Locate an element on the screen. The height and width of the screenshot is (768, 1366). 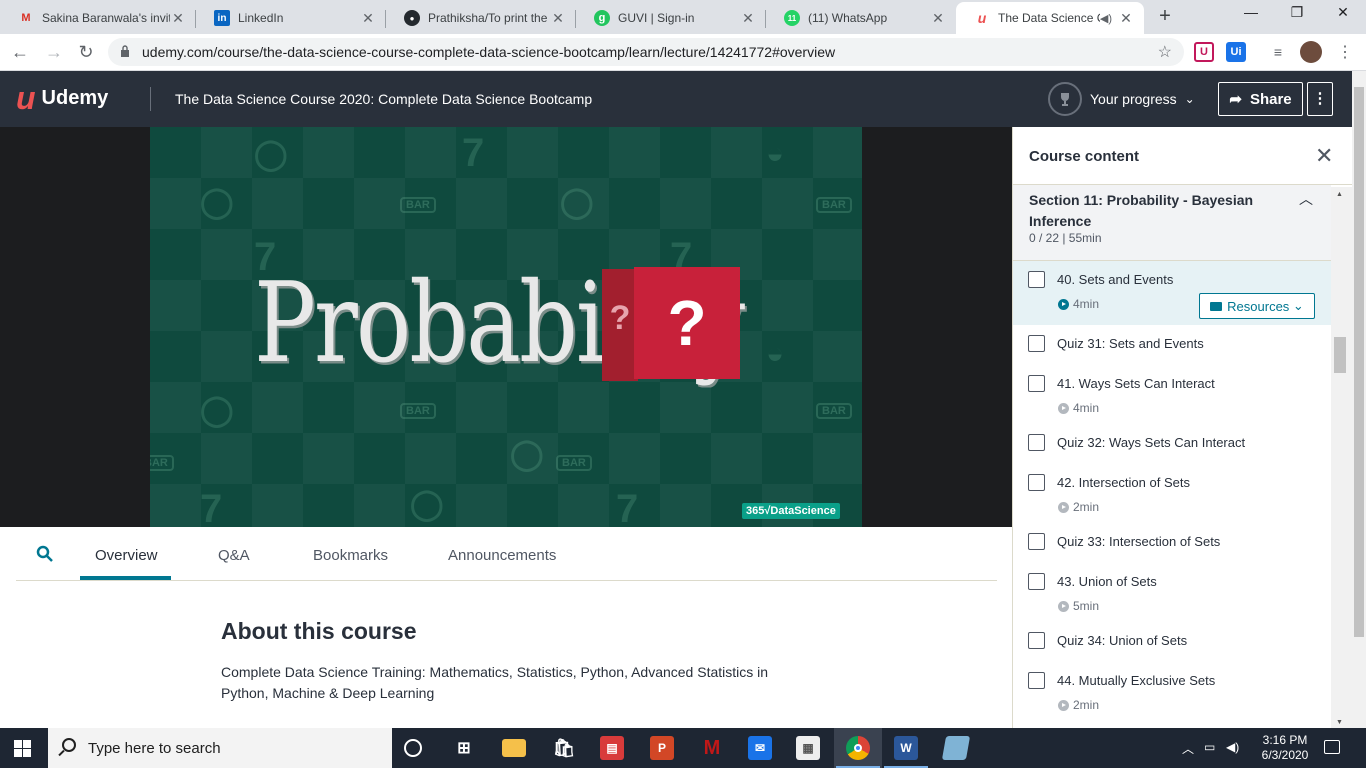
battery-icon: ▭ is located at coordinates (1209, 747).